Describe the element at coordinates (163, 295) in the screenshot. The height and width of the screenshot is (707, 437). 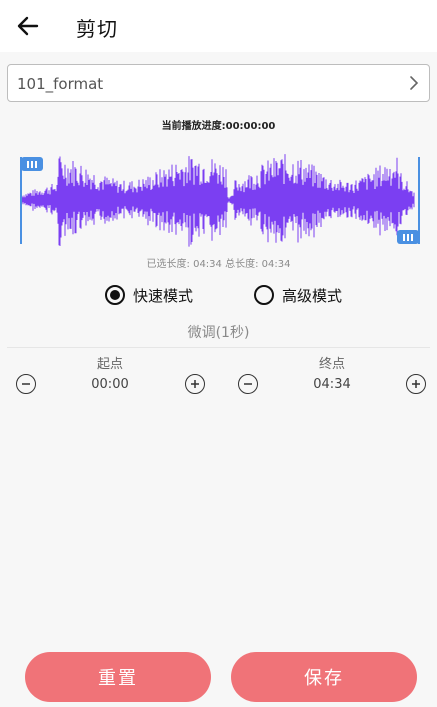
I see `fast-mode-label: 快速模式` at that location.